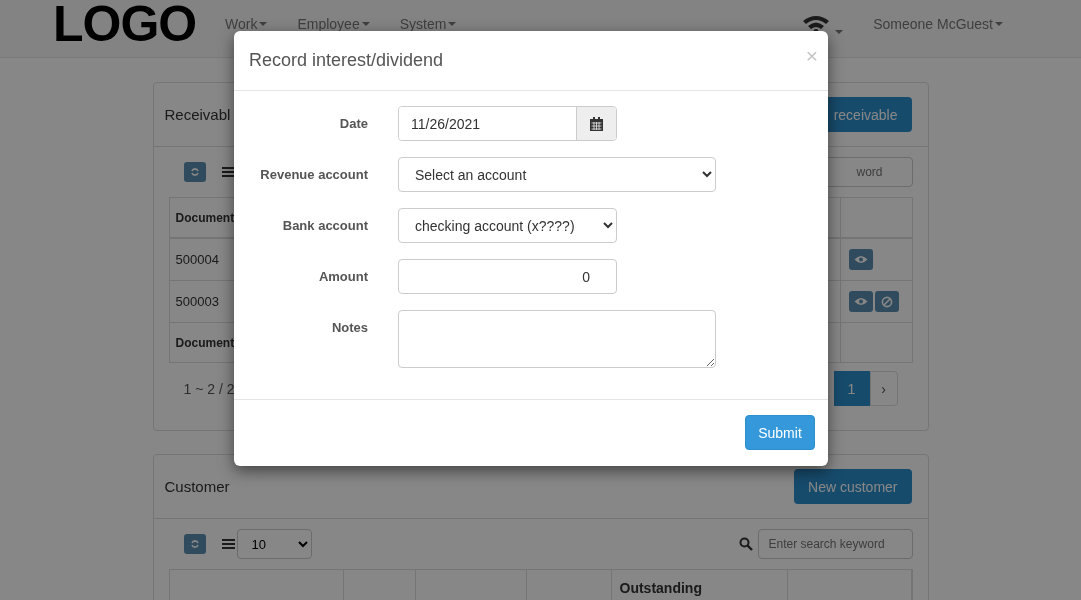  What do you see at coordinates (353, 123) in the screenshot?
I see `field-label: Date` at bounding box center [353, 123].